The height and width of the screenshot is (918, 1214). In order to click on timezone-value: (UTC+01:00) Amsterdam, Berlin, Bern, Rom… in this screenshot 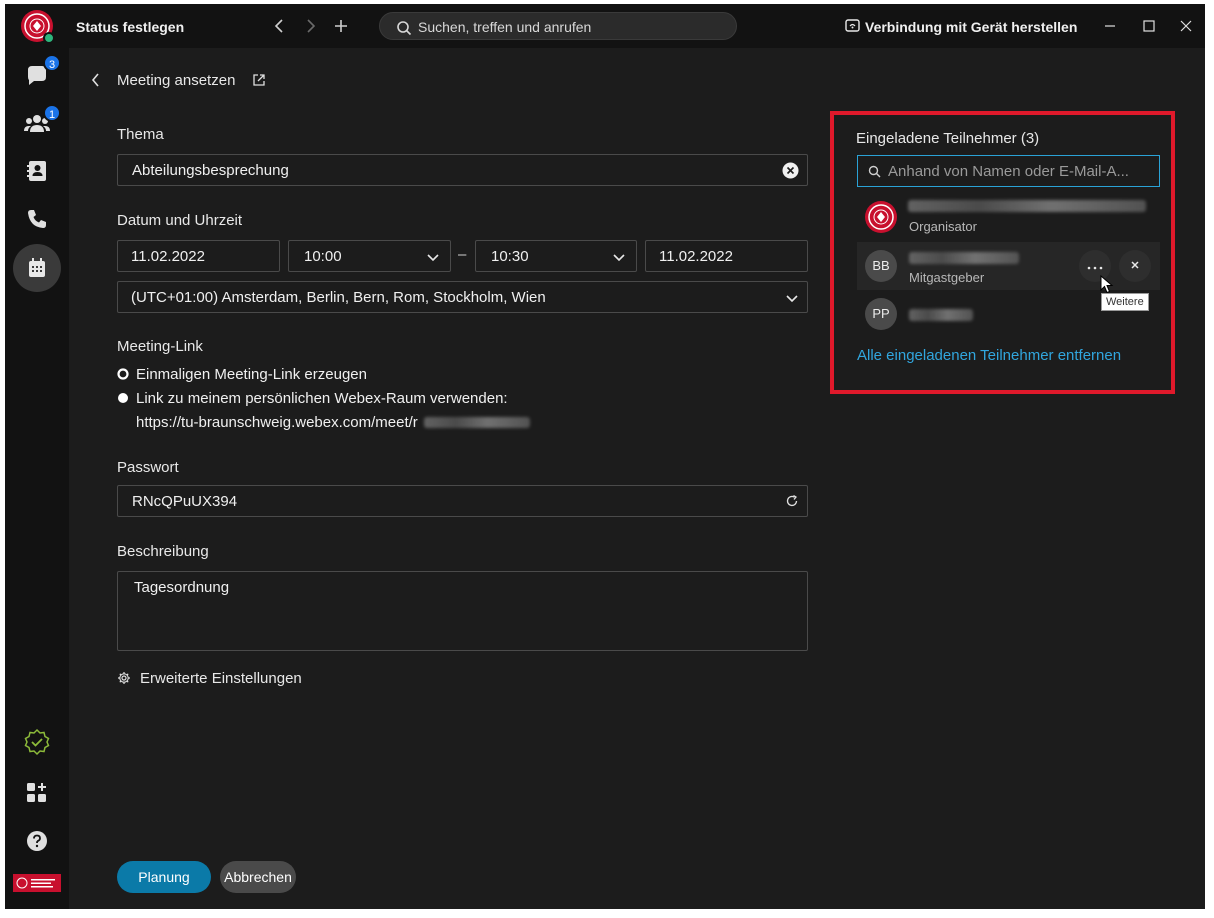, I will do `click(338, 297)`.